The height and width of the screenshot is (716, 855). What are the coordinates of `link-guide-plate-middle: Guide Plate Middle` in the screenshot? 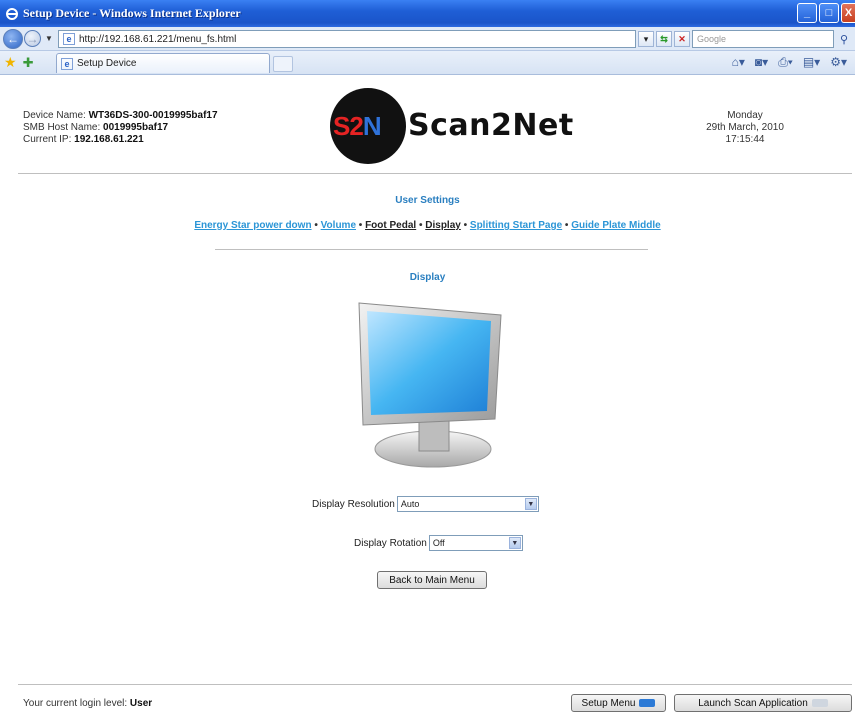 It's located at (615, 225).